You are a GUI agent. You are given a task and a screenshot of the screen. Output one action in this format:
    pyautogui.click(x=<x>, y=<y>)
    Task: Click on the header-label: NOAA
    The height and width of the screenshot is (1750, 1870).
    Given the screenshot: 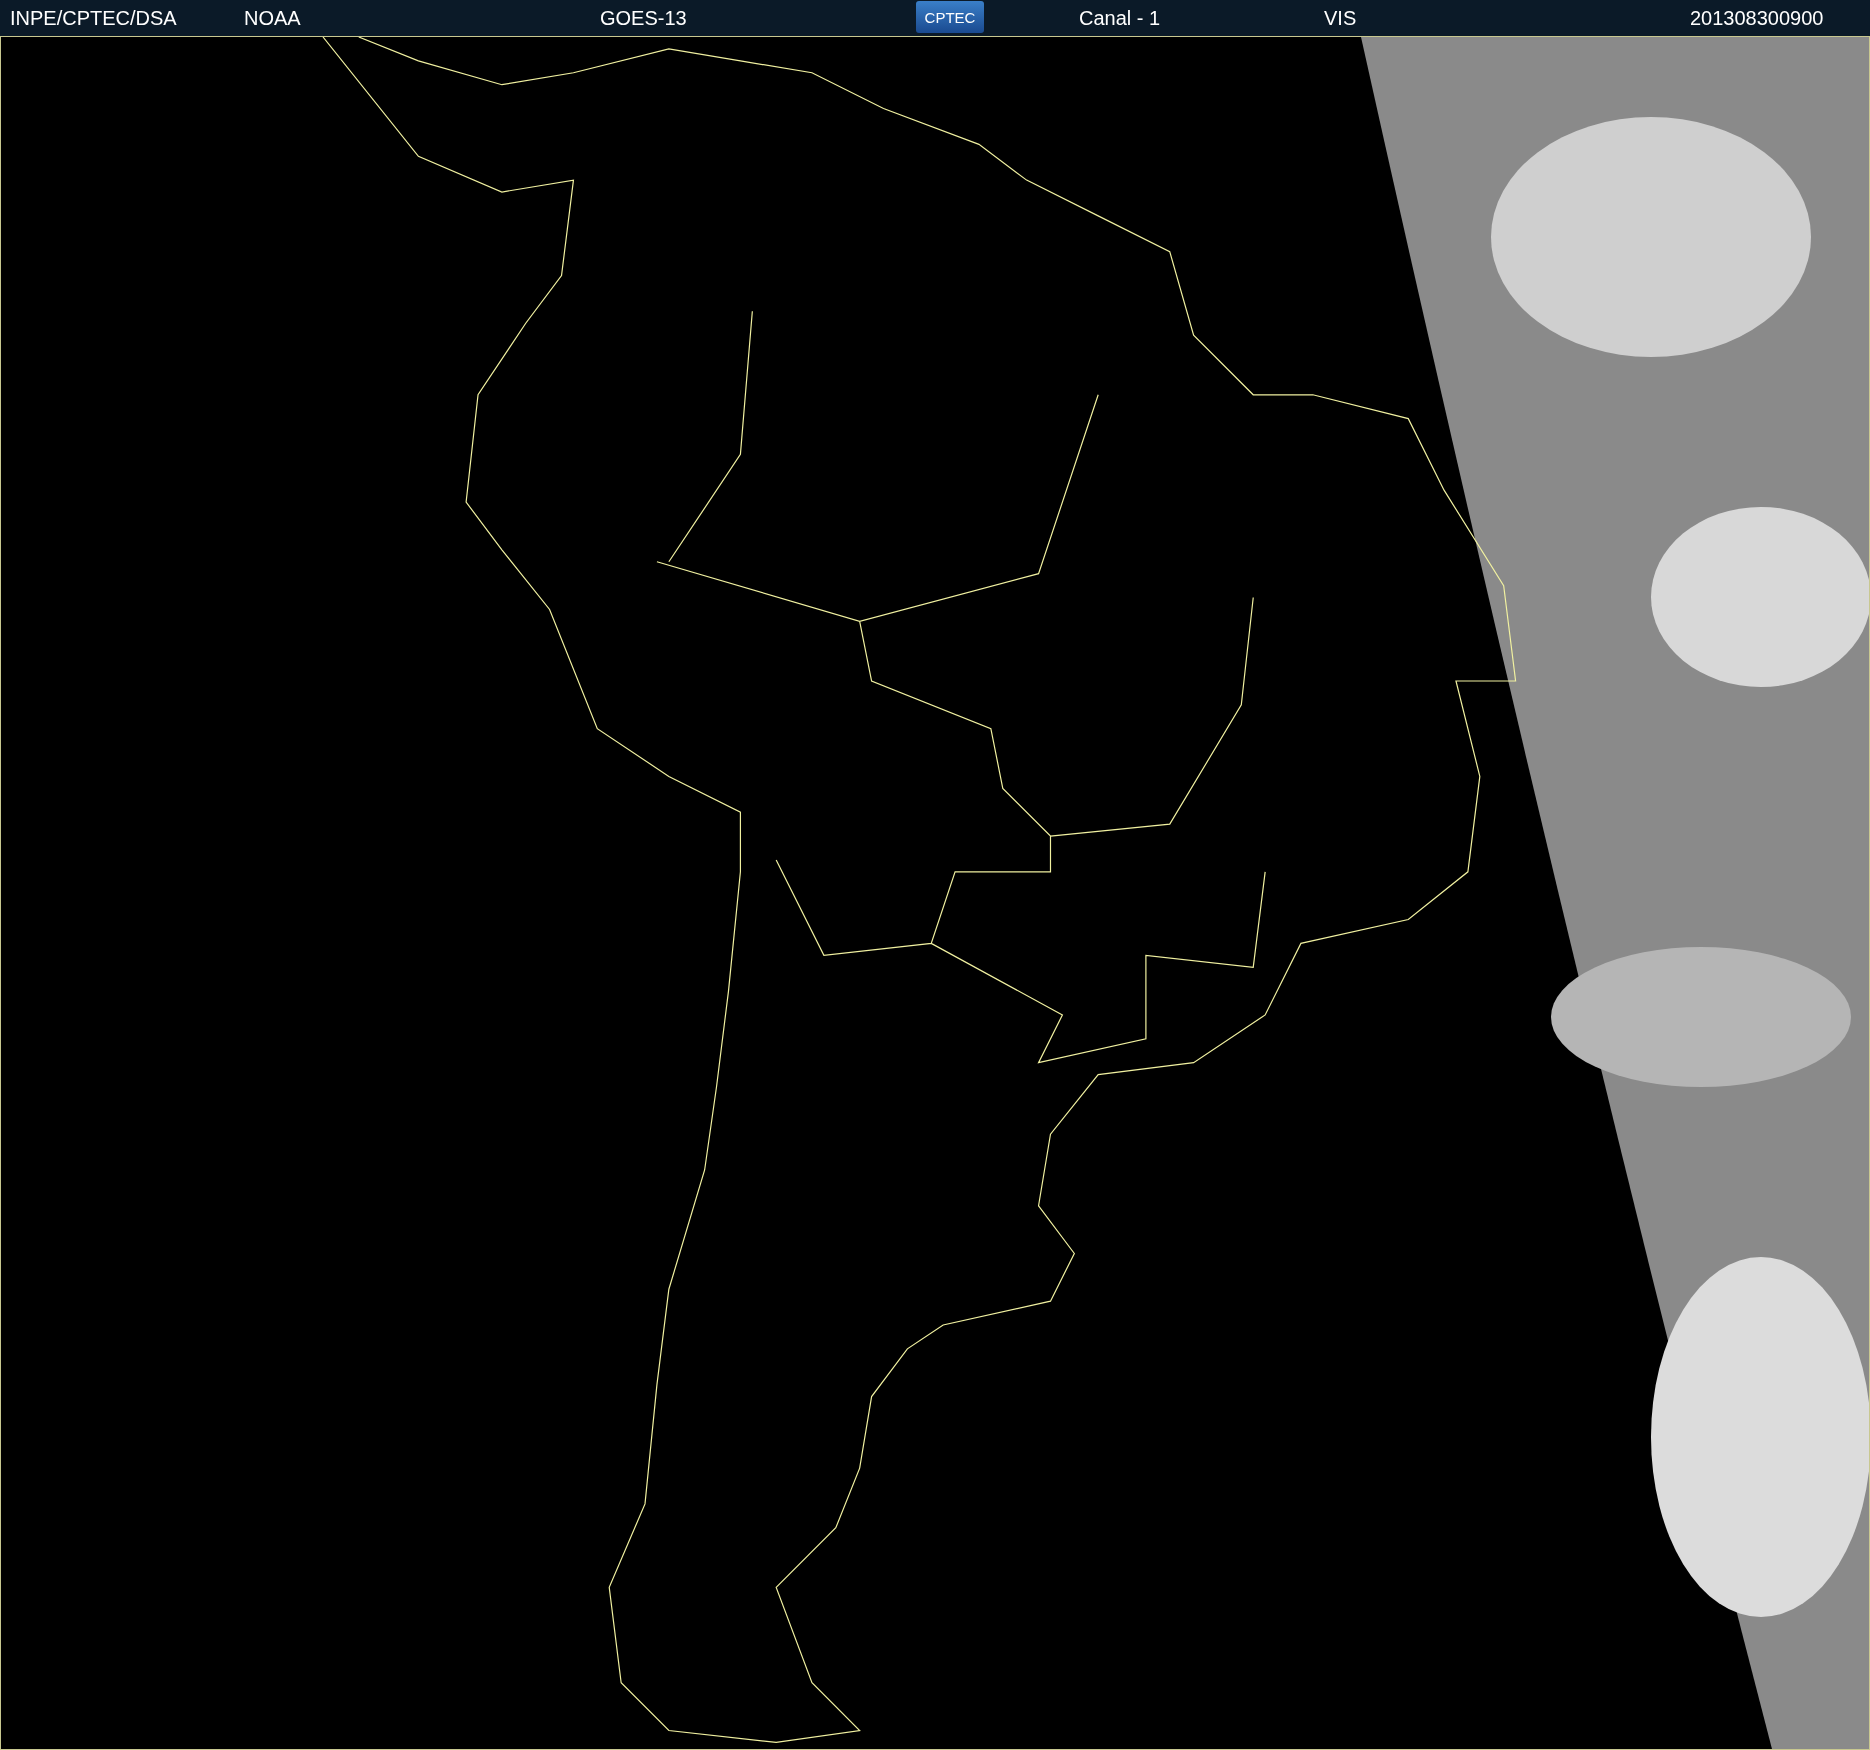 What is the action you would take?
    pyautogui.click(x=272, y=18)
    